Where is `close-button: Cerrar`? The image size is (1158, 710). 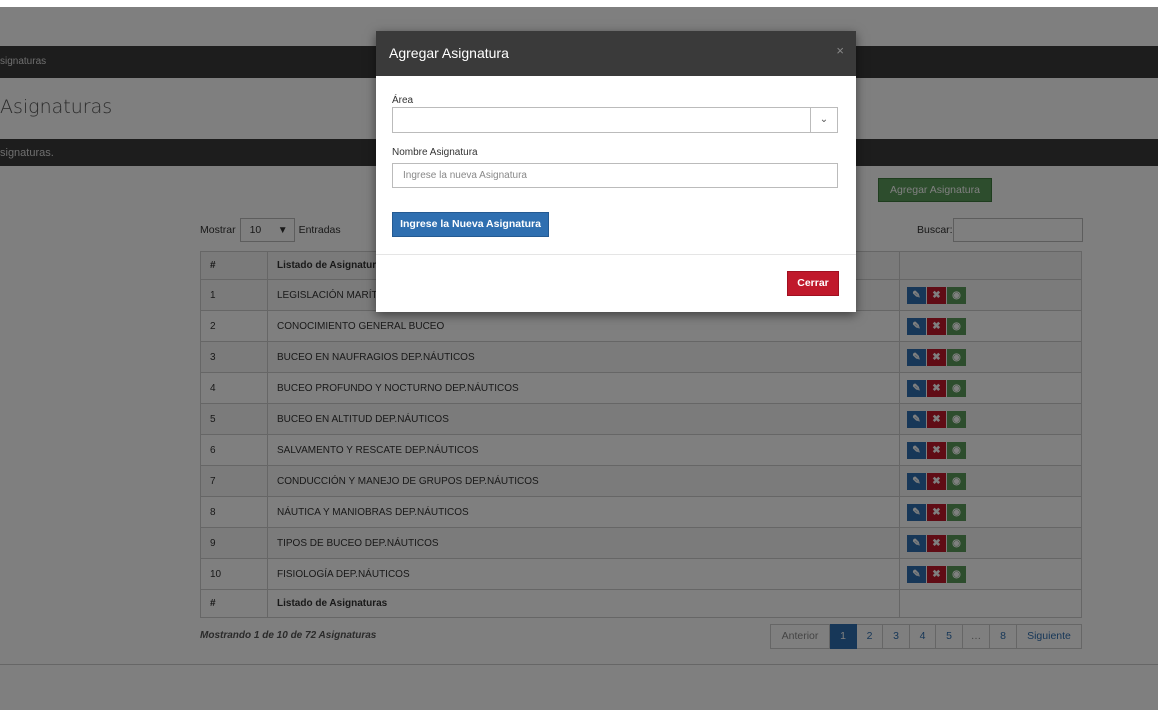 close-button: Cerrar is located at coordinates (813, 283).